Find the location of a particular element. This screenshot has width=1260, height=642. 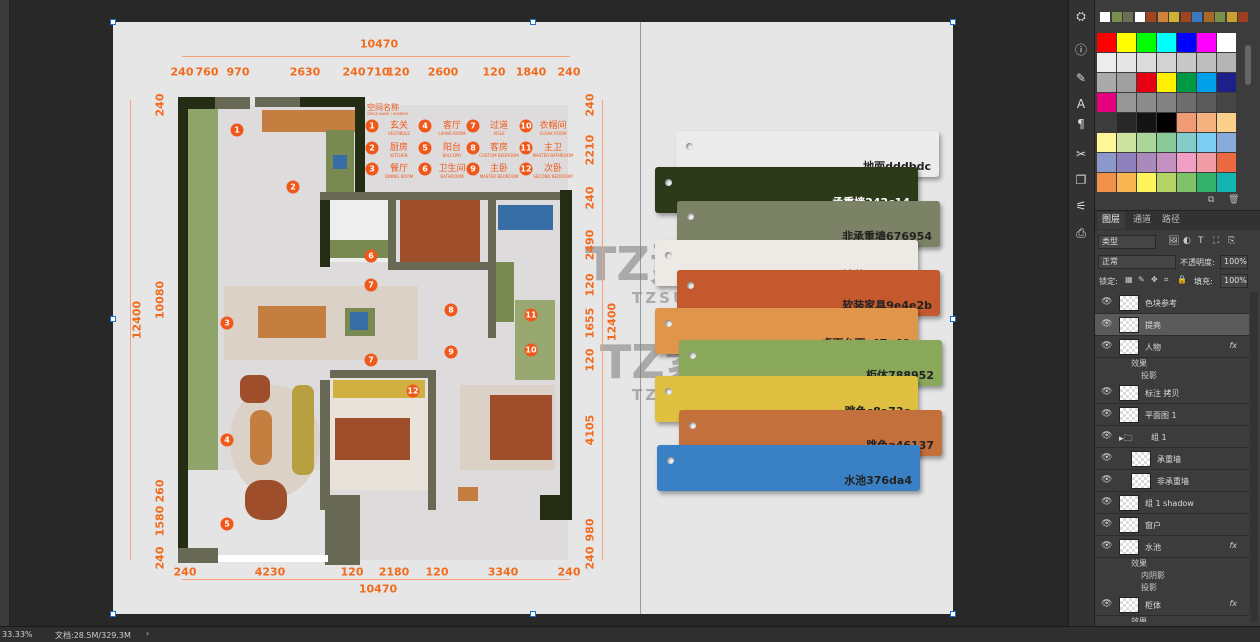

layers-scrollbar is located at coordinates (1254, 457).